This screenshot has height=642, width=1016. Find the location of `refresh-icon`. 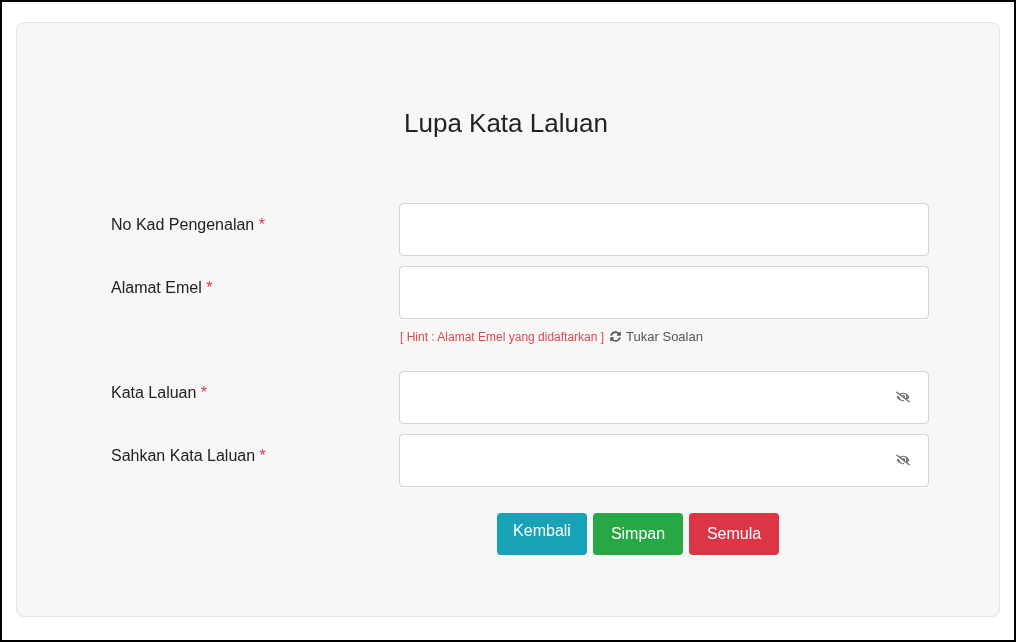

refresh-icon is located at coordinates (616, 337).